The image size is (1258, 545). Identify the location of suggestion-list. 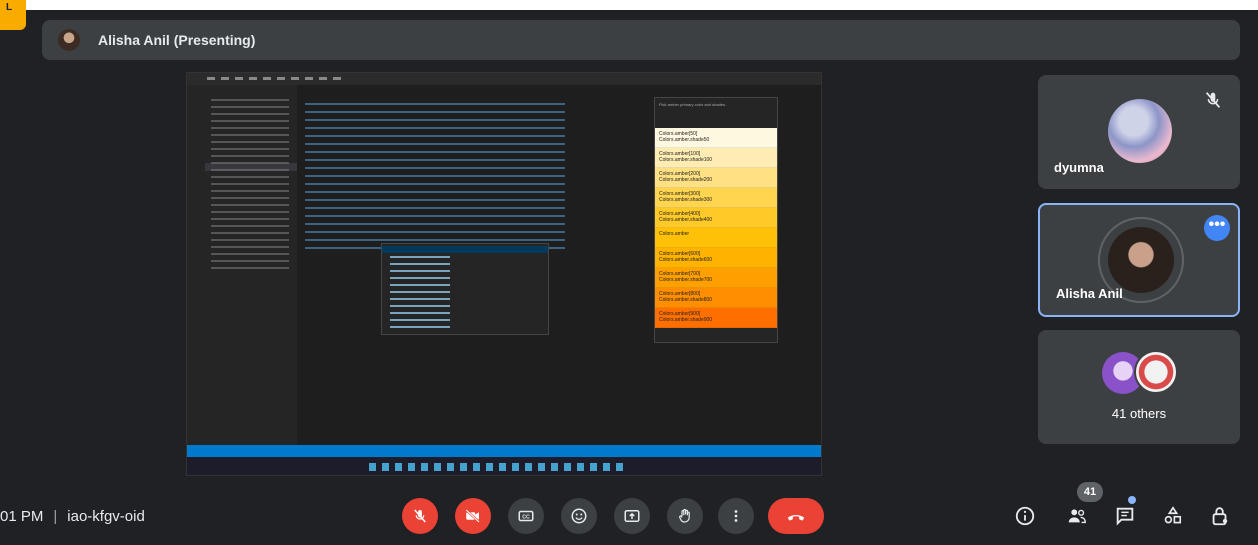
(465, 289).